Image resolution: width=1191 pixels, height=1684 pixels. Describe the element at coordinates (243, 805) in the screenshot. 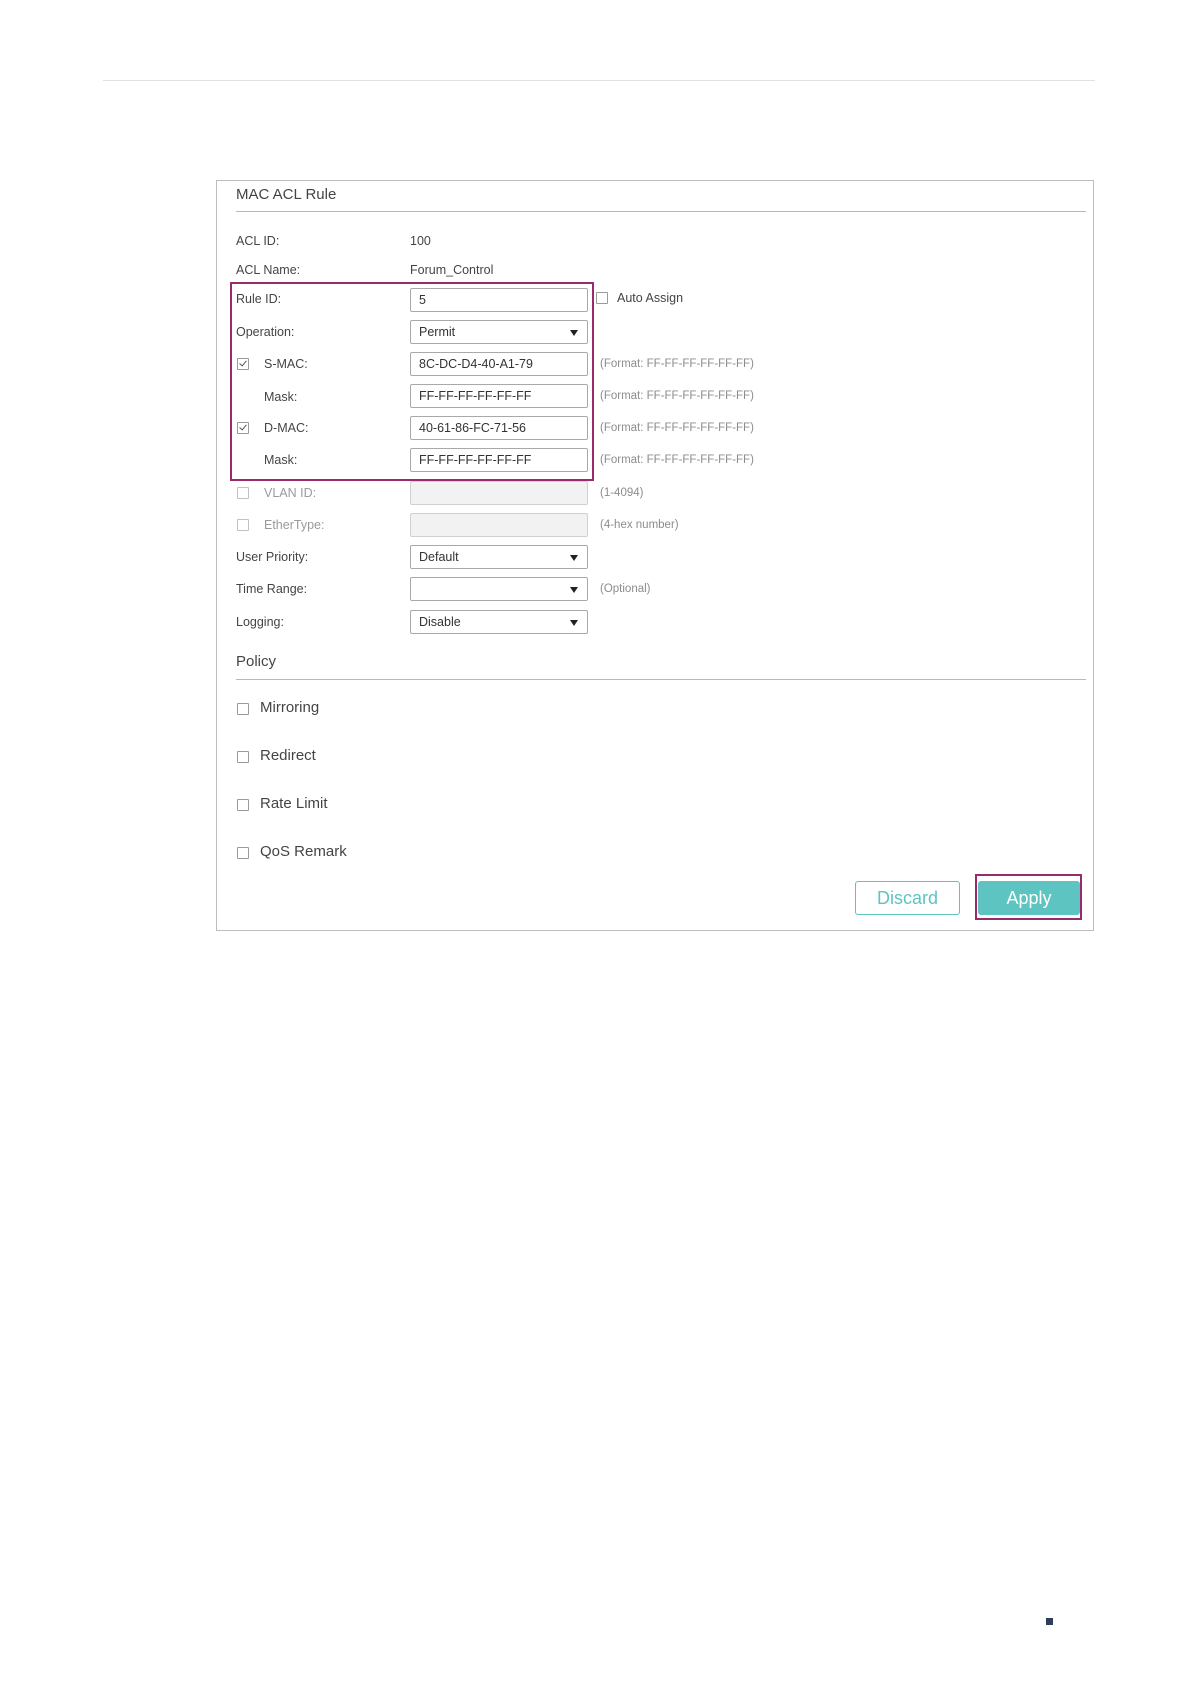

I see `rate-limit-checkbox` at that location.